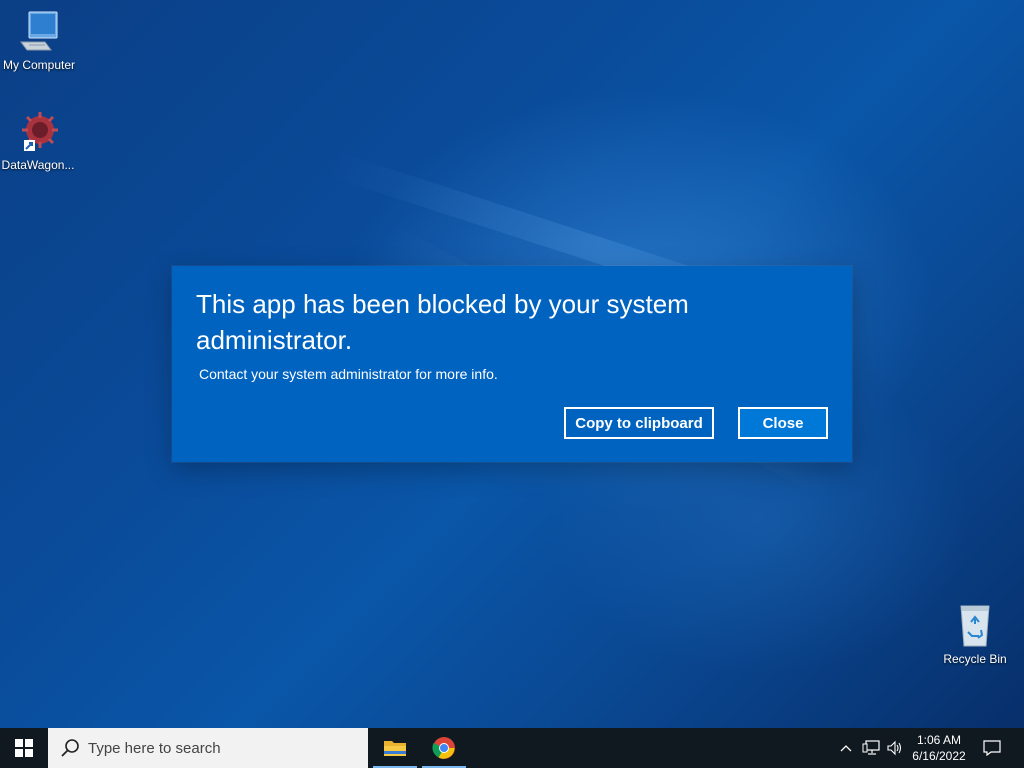 The image size is (1024, 768). Describe the element at coordinates (783, 423) in the screenshot. I see `close-button: Close` at that location.